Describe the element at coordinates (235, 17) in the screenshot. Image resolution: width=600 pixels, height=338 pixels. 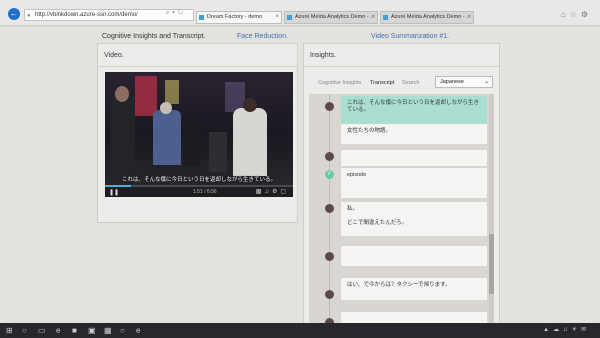
I see `tab-label: Dream Factory - demo` at that location.